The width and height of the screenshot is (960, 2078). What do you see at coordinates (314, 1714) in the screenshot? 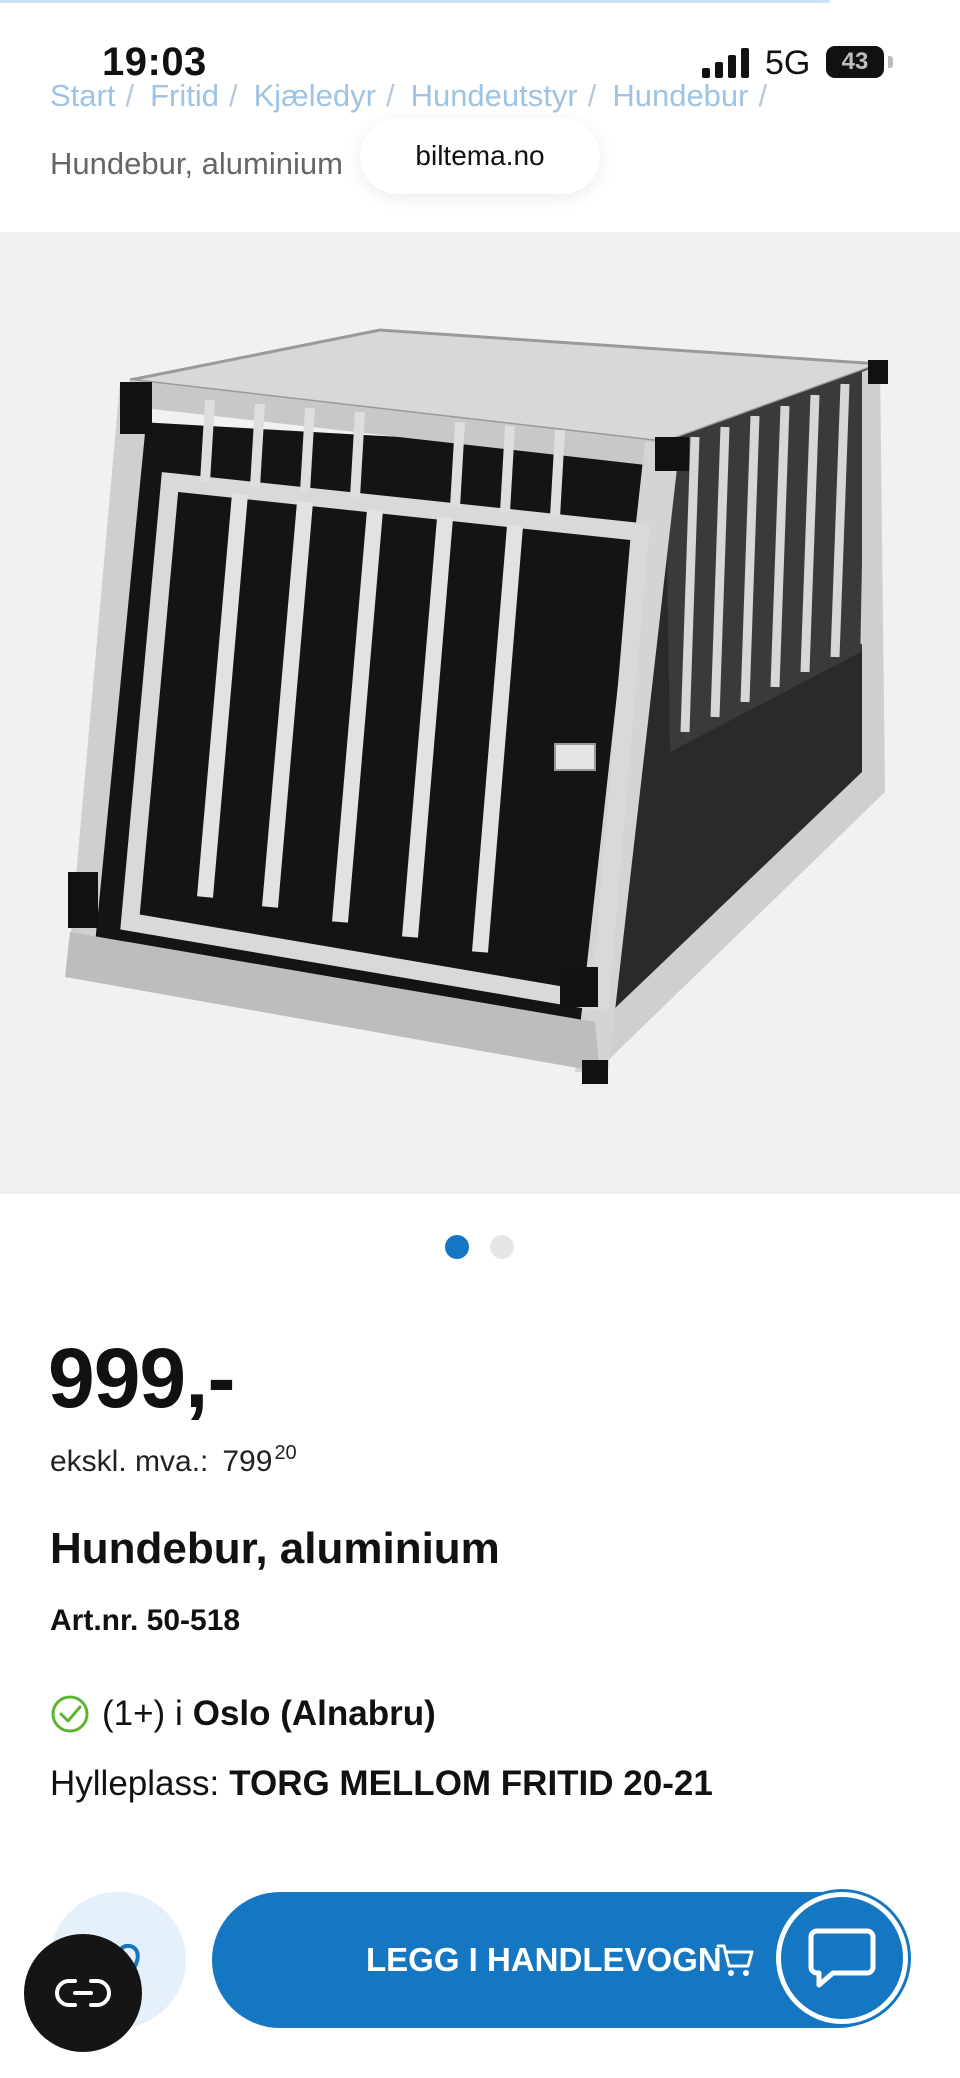
I see `store-location-link: Oslo (Alnabru)` at bounding box center [314, 1714].